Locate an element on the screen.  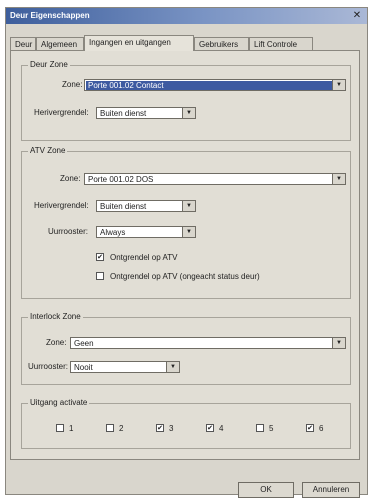
atv-zone-select: Porte 001.02 DOS ▼ is located at coordinates (215, 179).